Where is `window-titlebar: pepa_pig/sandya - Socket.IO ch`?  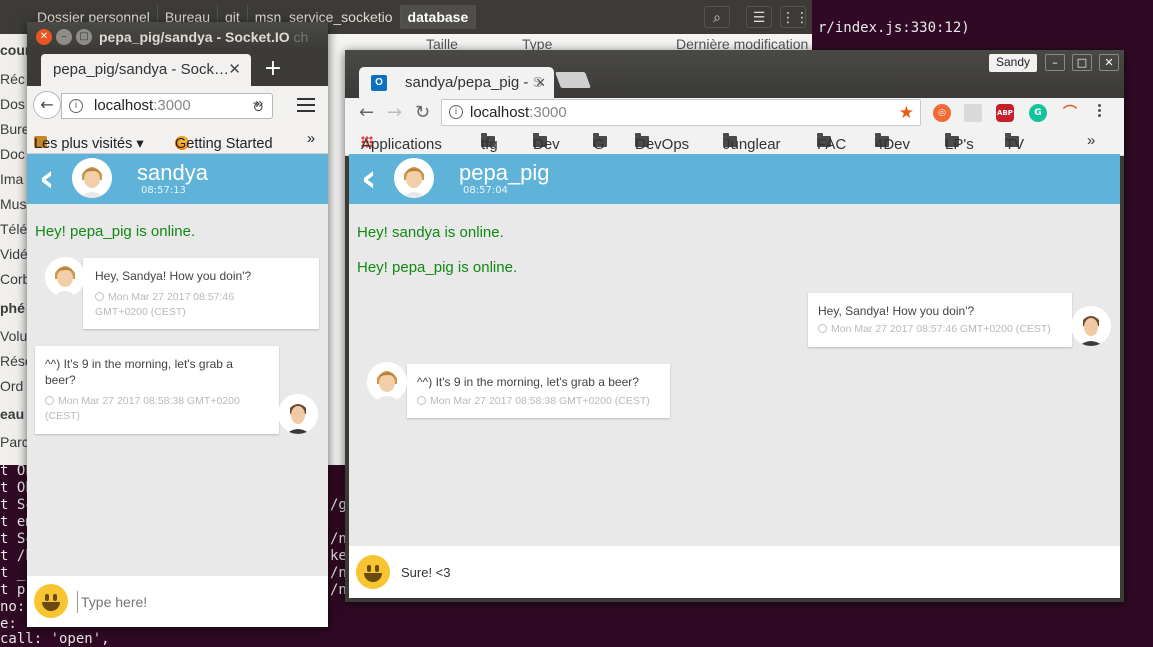
window-titlebar: pepa_pig/sandya - Socket.IO ch is located at coordinates (177, 37).